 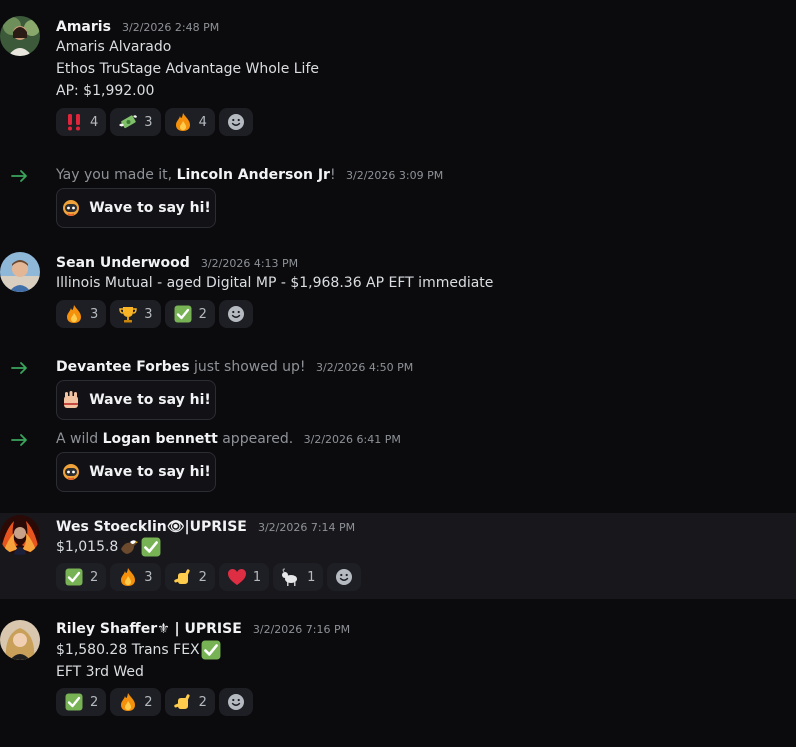 What do you see at coordinates (130, 547) in the screenshot?
I see `eagle-icon` at bounding box center [130, 547].